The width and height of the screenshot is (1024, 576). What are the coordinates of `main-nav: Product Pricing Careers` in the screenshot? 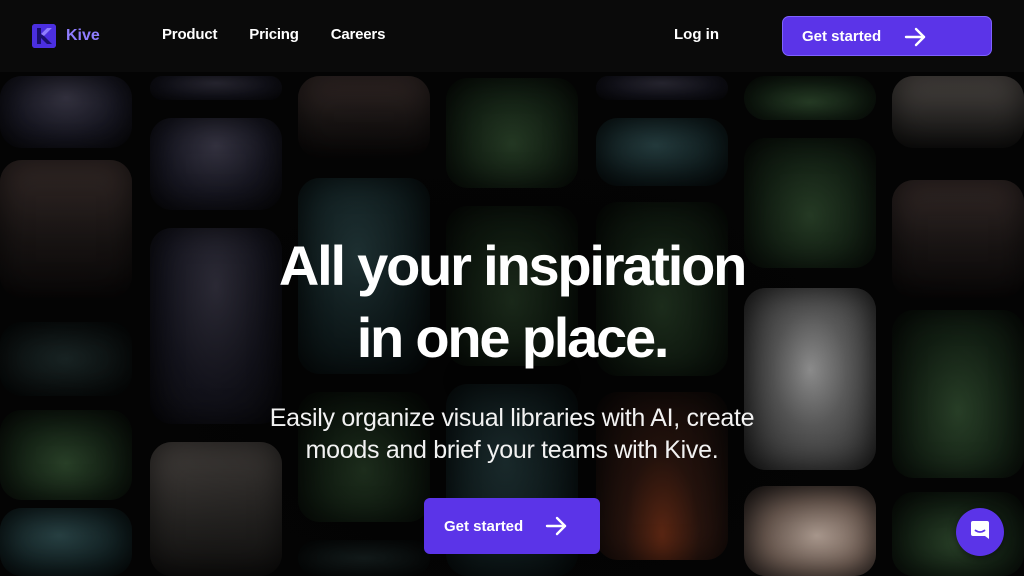 It's located at (273, 34).